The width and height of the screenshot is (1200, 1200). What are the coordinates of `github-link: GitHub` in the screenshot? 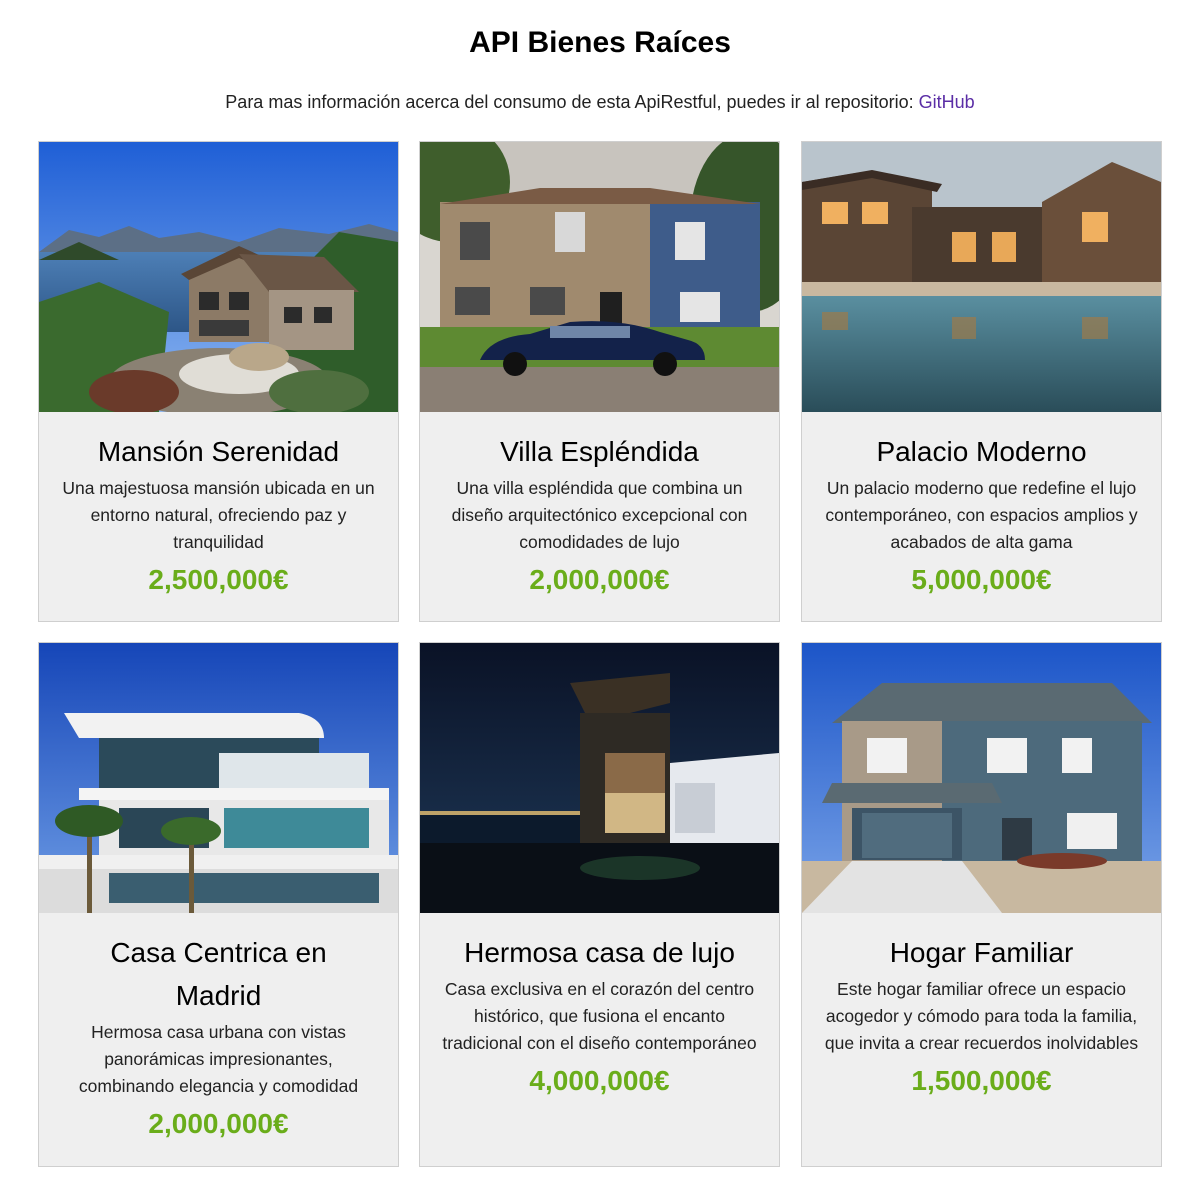 It's located at (947, 102).